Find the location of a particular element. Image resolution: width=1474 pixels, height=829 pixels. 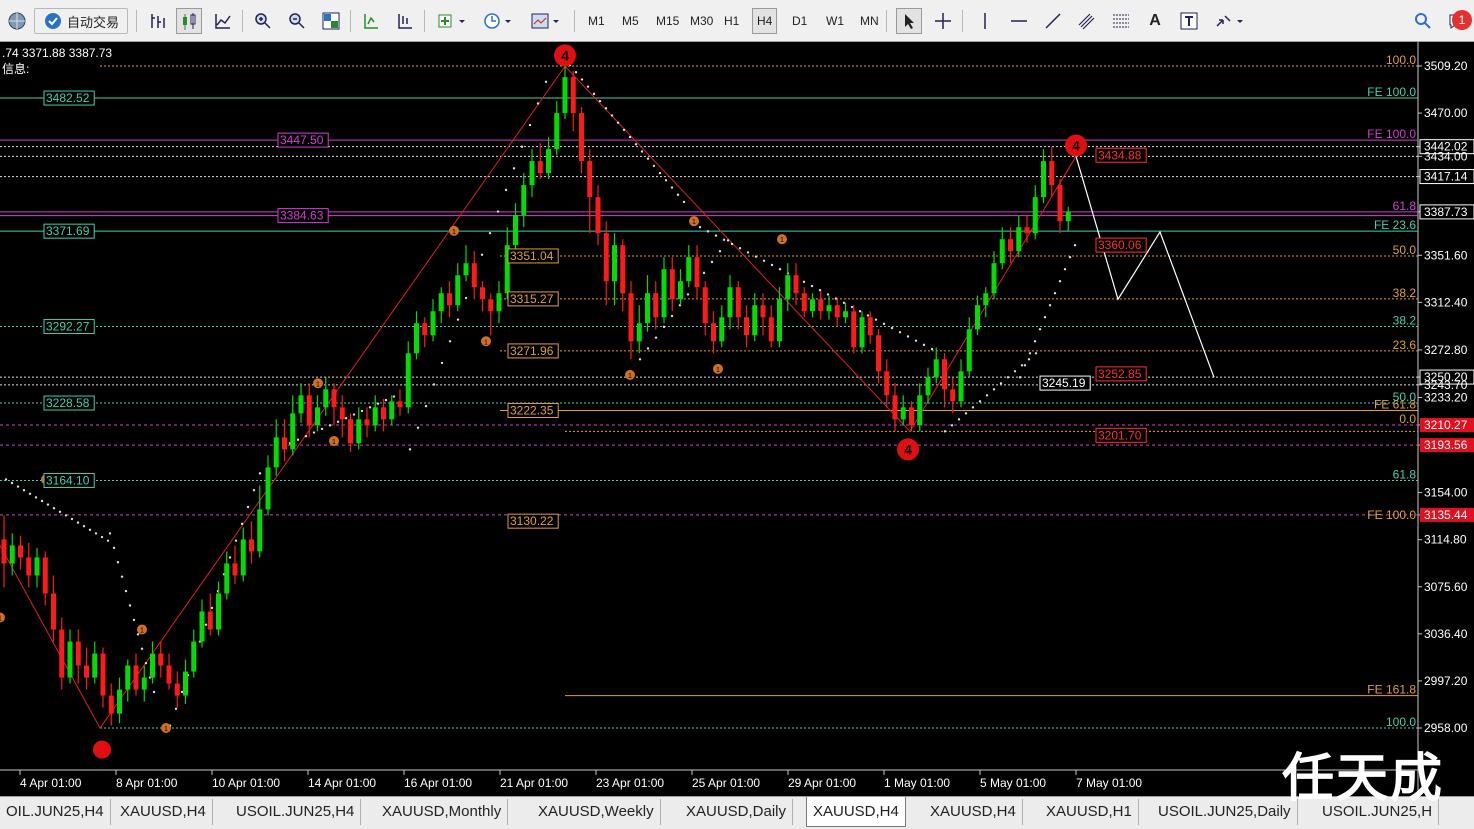

templates-dropdown is located at coordinates (546, 21).